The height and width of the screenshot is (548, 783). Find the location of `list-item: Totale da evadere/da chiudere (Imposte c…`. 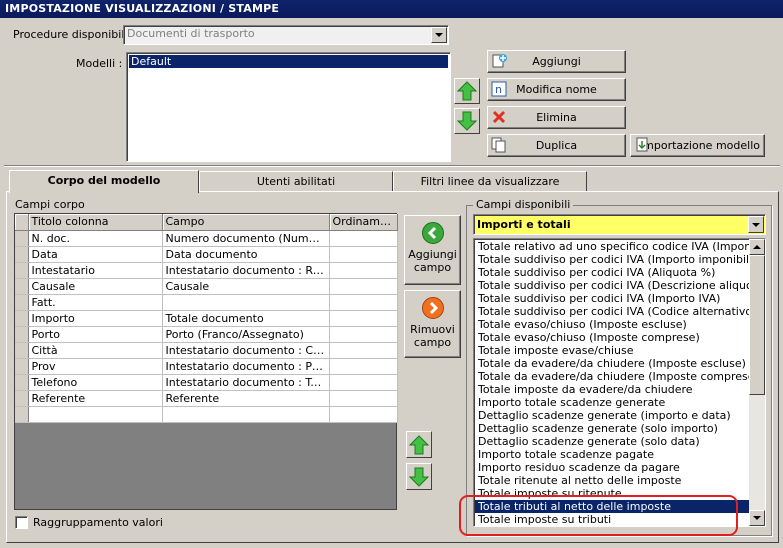

list-item: Totale da evadere/da chiudere (Imposte c… is located at coordinates (612, 376).